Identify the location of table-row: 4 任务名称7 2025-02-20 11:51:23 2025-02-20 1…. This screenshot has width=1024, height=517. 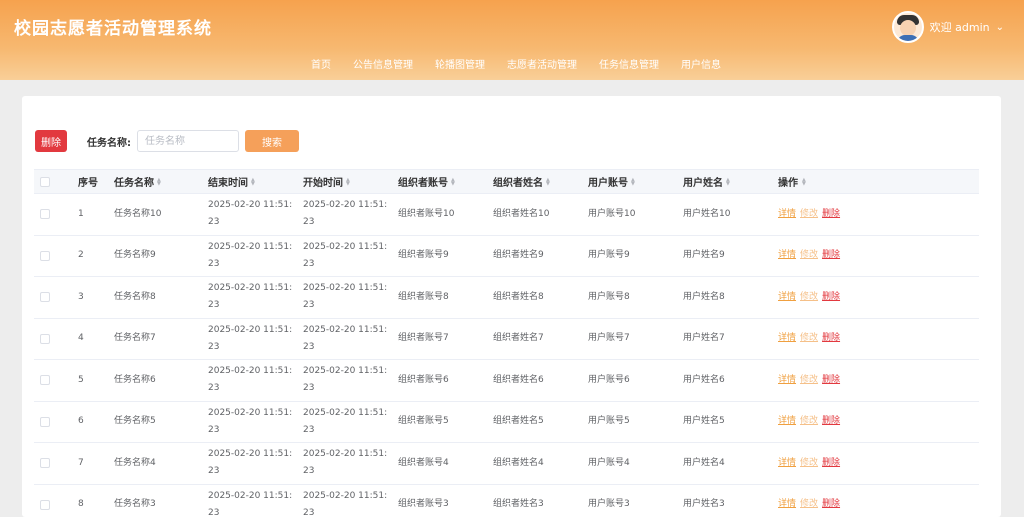
(506, 339).